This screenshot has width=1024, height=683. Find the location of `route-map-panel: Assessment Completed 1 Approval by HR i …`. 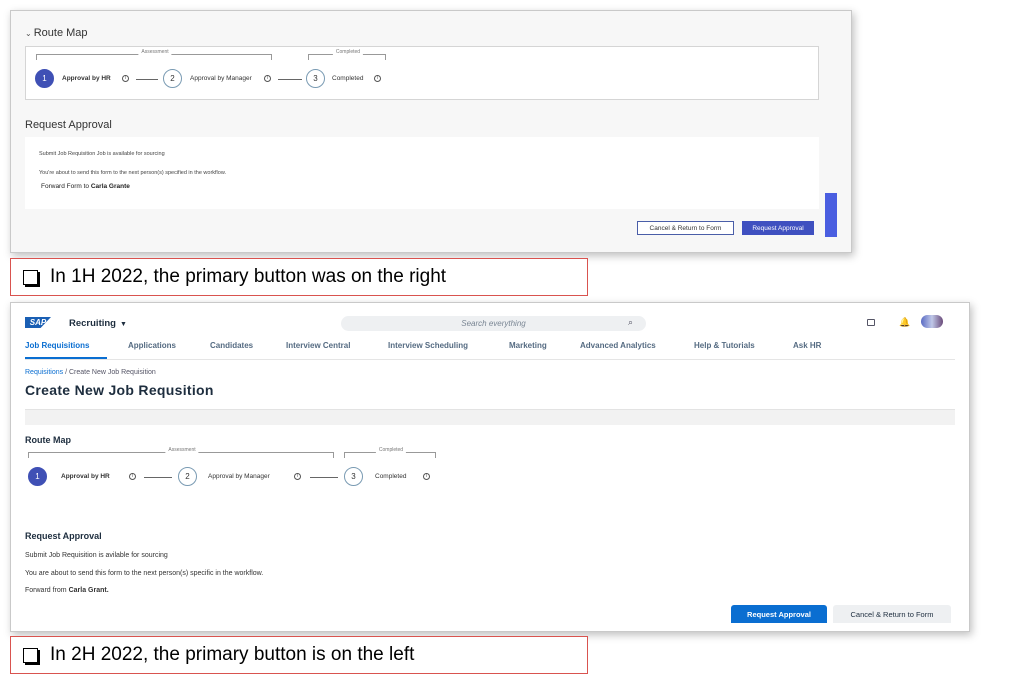

route-map-panel: Assessment Completed 1 Approval by HR i … is located at coordinates (422, 73).